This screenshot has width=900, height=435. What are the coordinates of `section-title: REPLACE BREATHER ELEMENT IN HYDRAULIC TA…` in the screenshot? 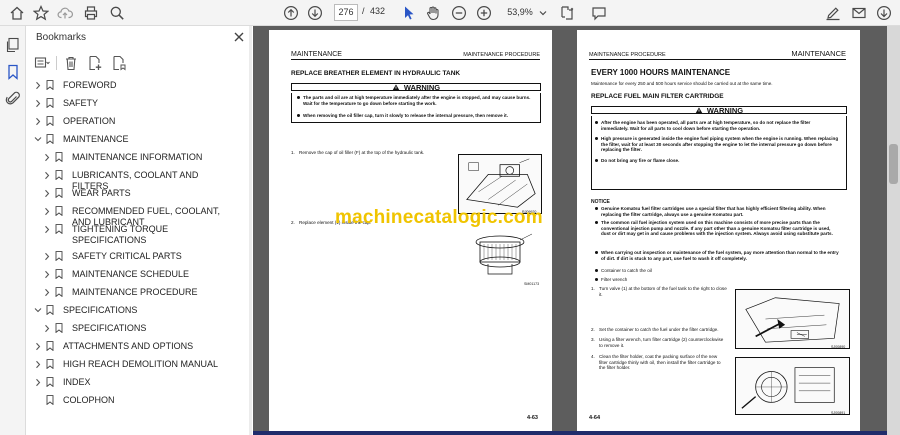 It's located at (376, 73).